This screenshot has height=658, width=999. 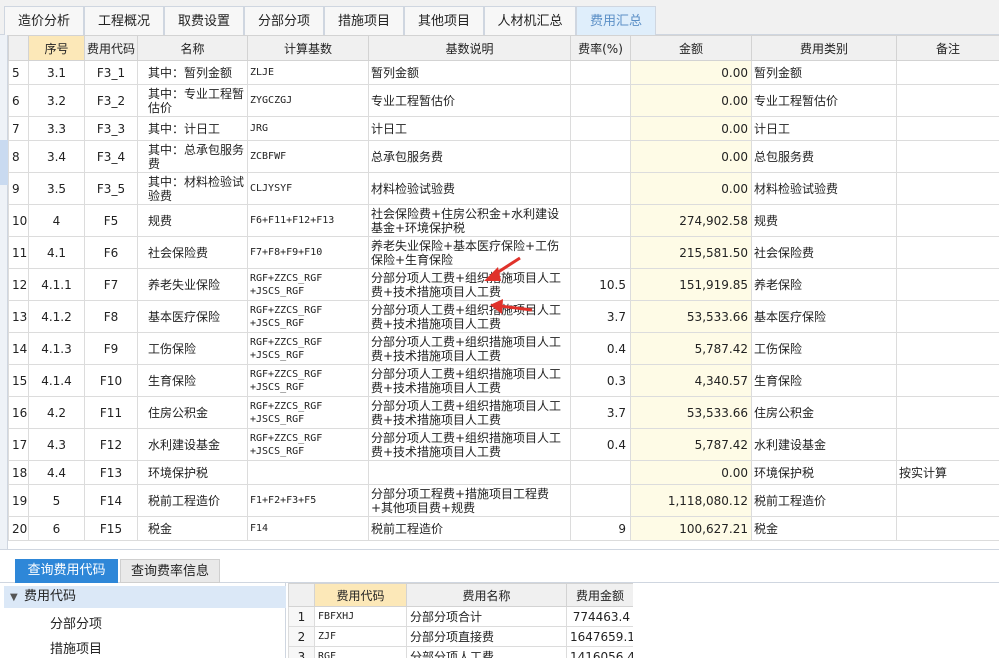 I want to click on category-cell: 基本医疗保险, so click(x=824, y=316).